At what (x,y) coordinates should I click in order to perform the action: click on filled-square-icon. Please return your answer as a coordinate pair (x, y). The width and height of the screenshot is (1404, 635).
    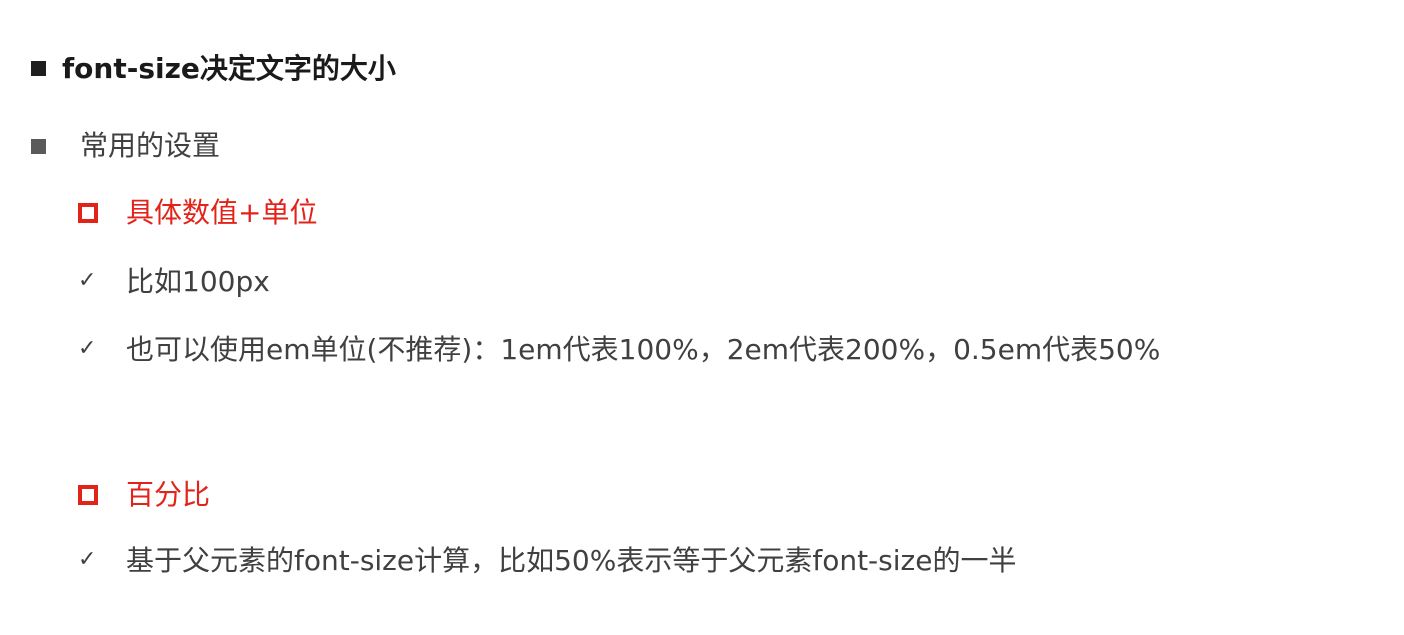
    Looking at the image, I should click on (38, 68).